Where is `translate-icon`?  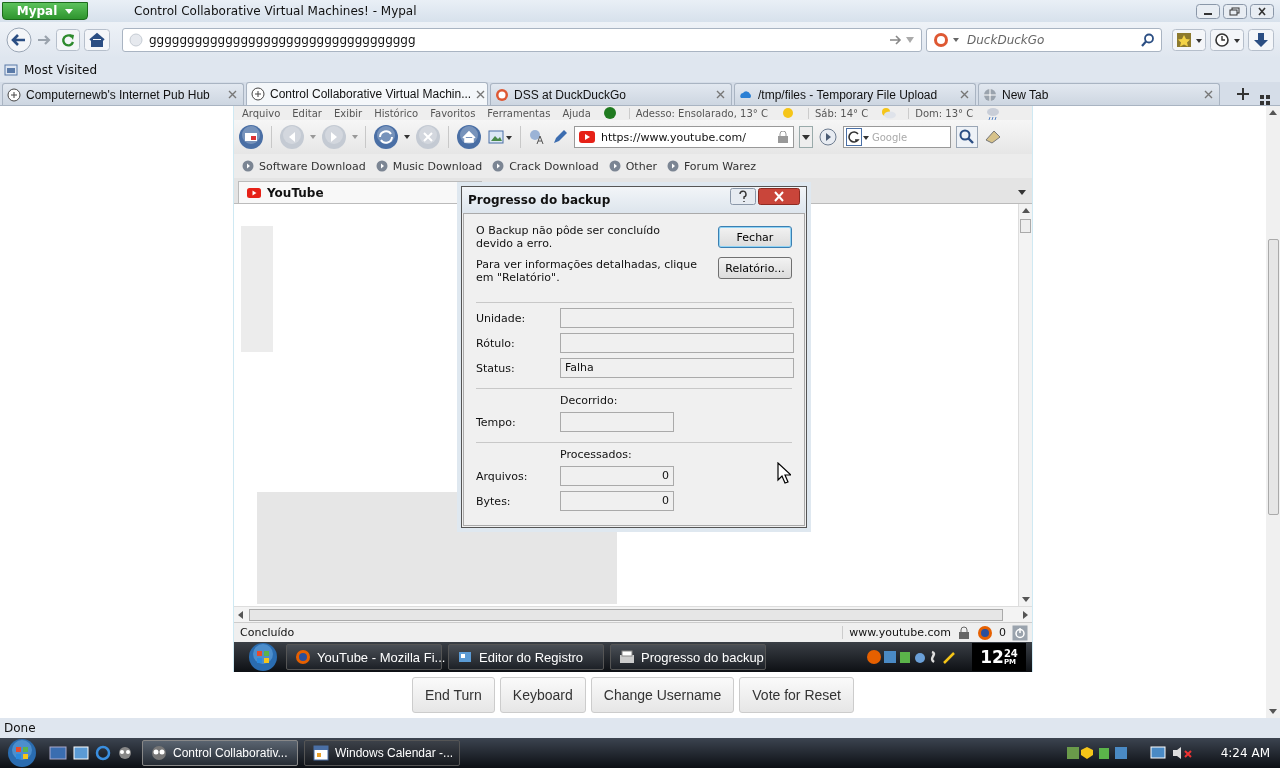 translate-icon is located at coordinates (537, 137).